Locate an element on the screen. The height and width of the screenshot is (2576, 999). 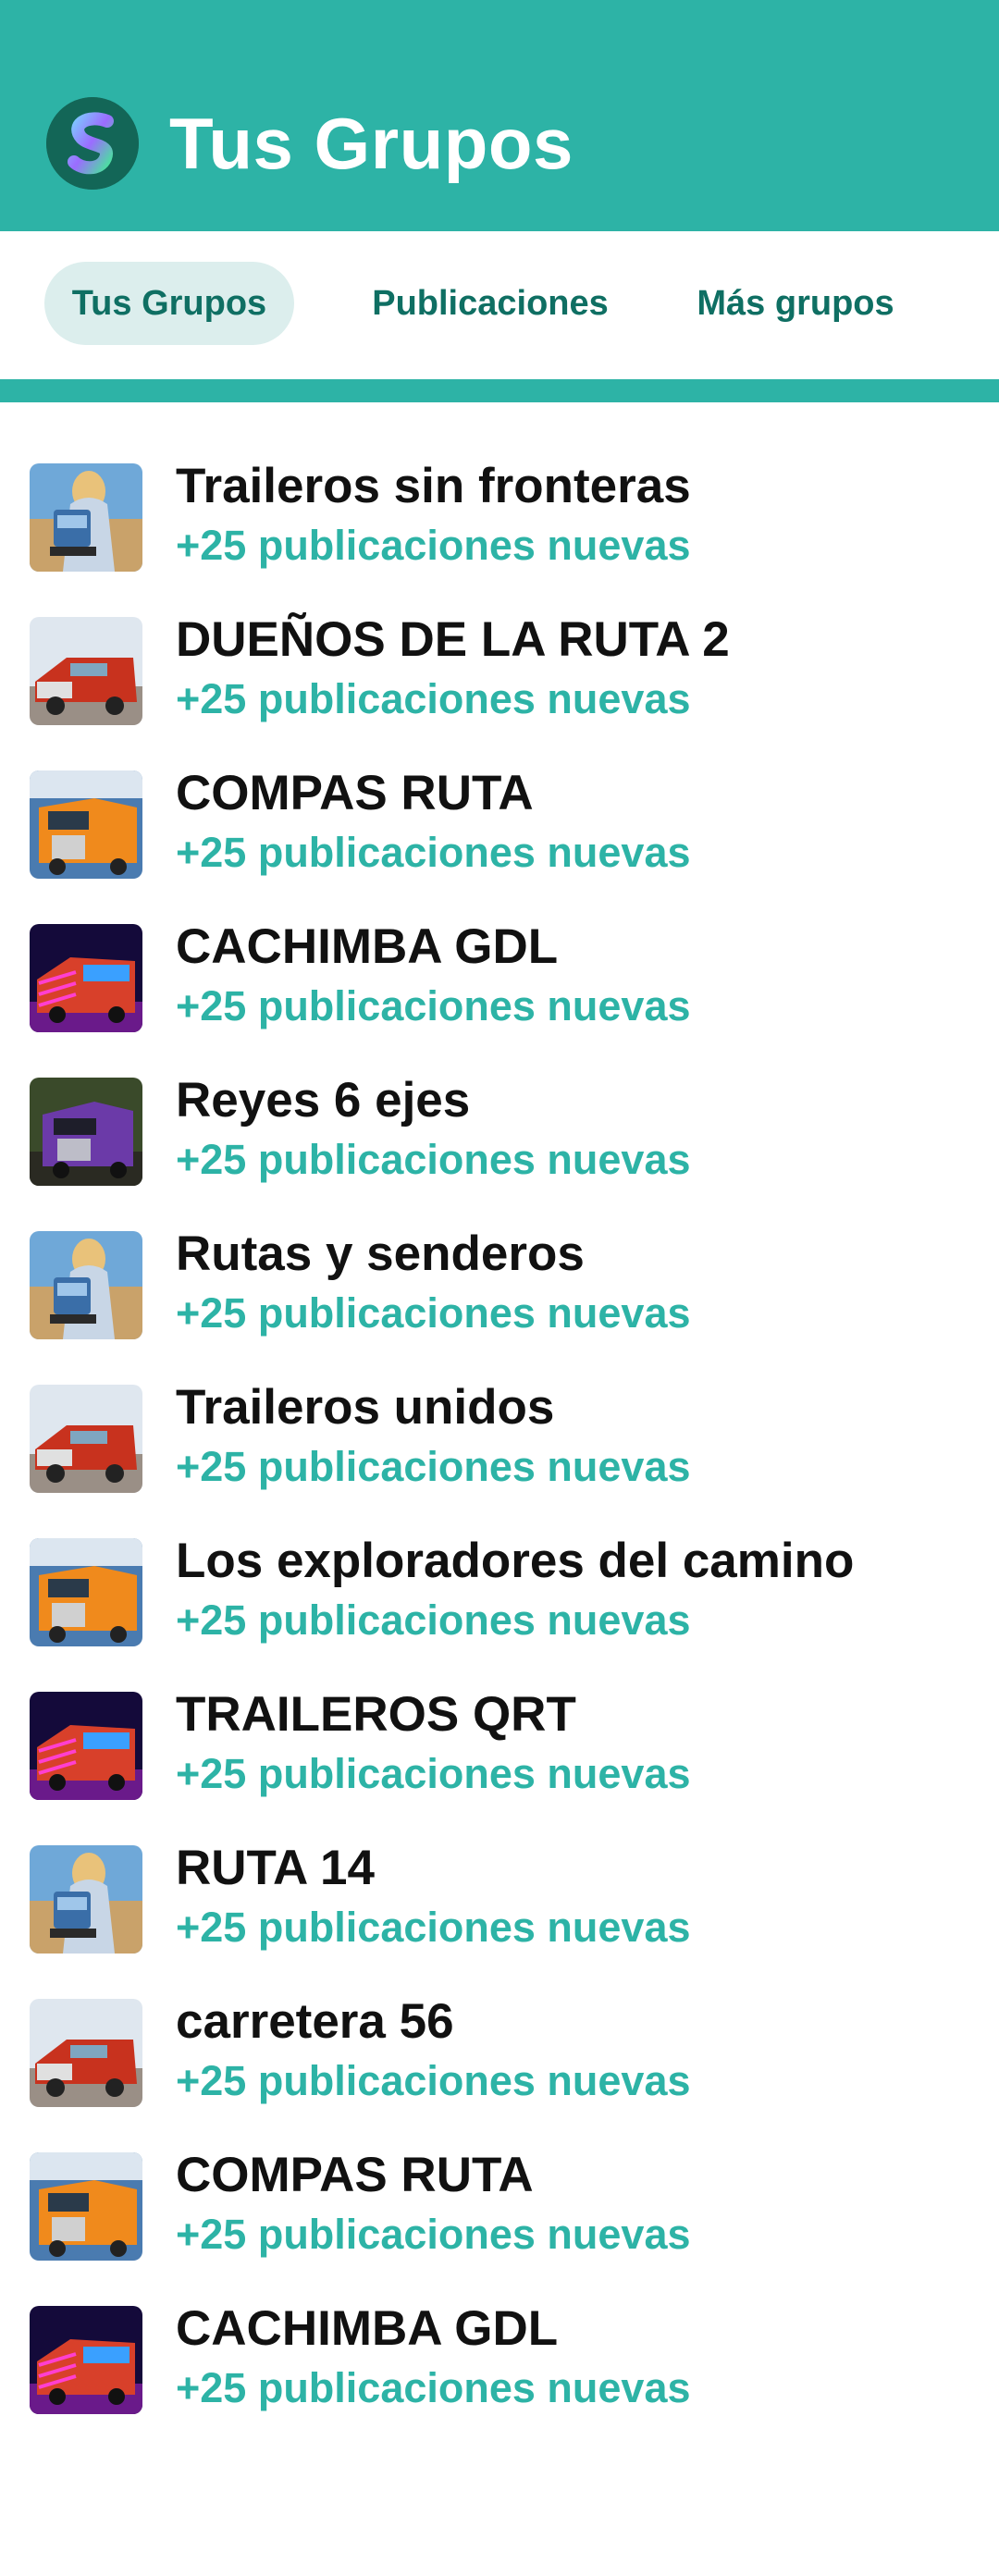
group-list-item: RUTA 14 +25 publicaciones nuevas is located at coordinates (499, 1869).